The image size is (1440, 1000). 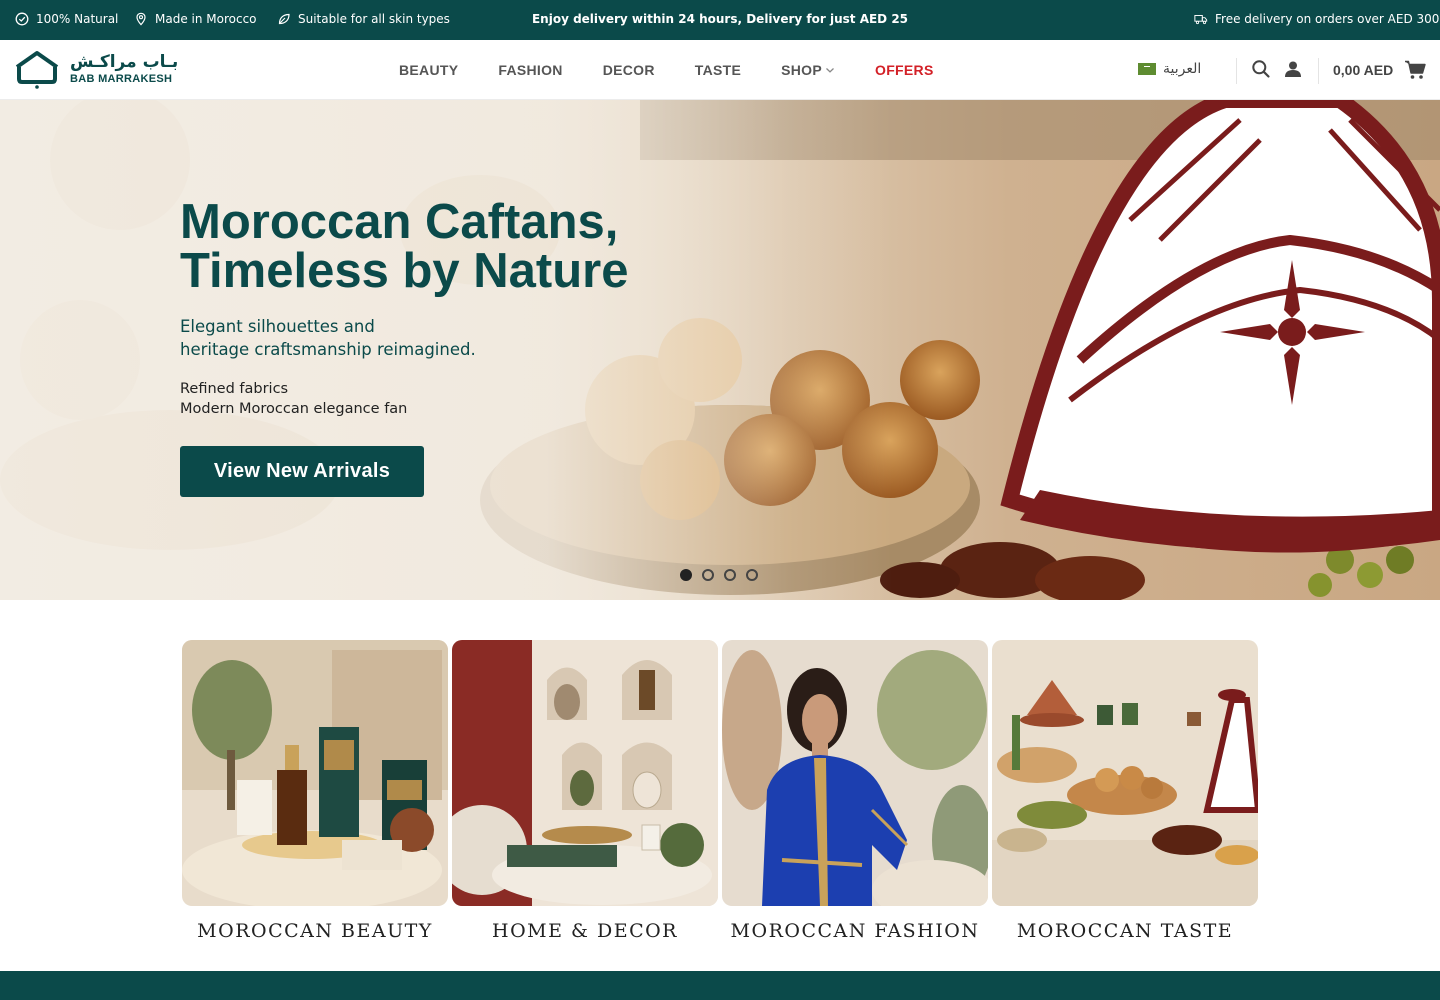 I want to click on category-label: MOROCCAN TASTE, so click(x=1125, y=931).